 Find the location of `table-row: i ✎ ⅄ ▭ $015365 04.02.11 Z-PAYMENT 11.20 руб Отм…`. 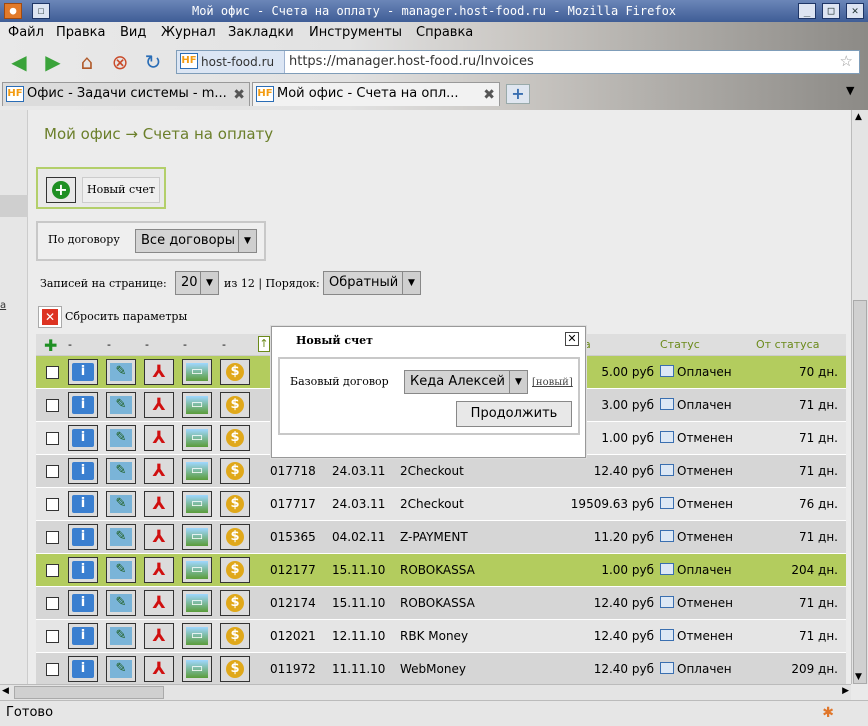

table-row: i ✎ ⅄ ▭ $015365 04.02.11 Z-PAYMENT 11.20 руб Отм… is located at coordinates (441, 537).